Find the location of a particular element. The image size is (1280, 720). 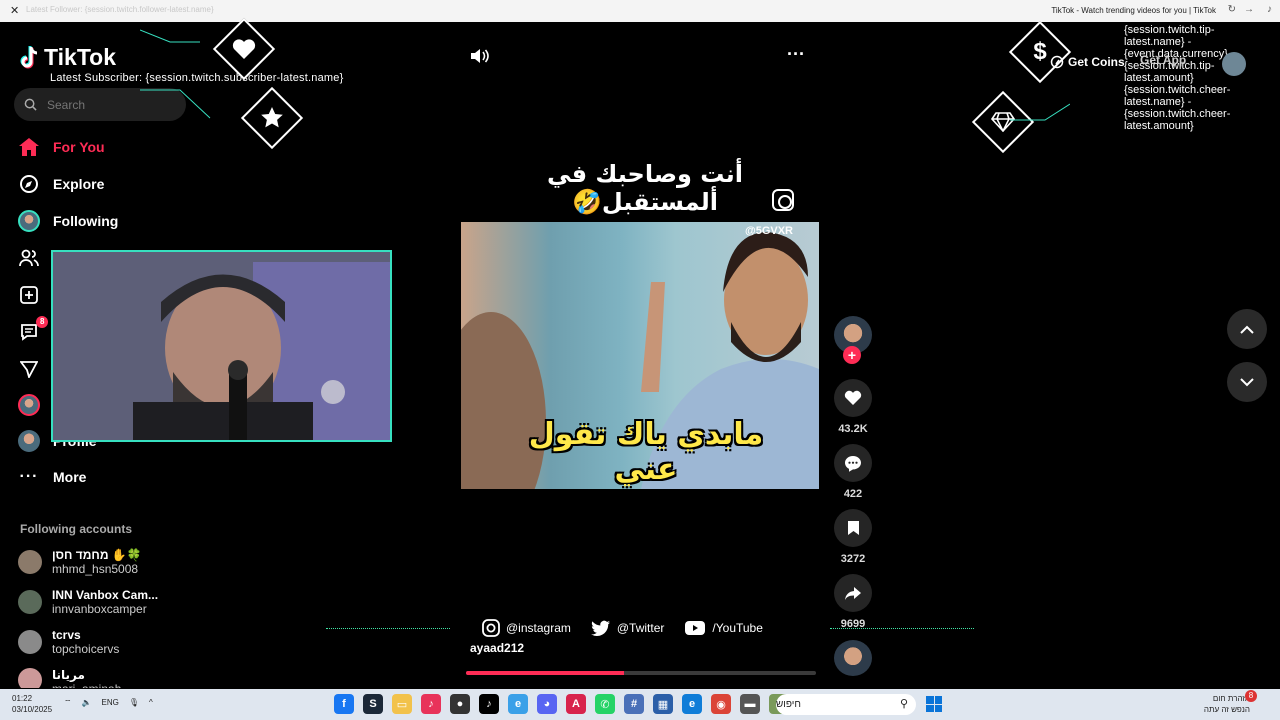

youtube-icon is located at coordinates (695, 628).